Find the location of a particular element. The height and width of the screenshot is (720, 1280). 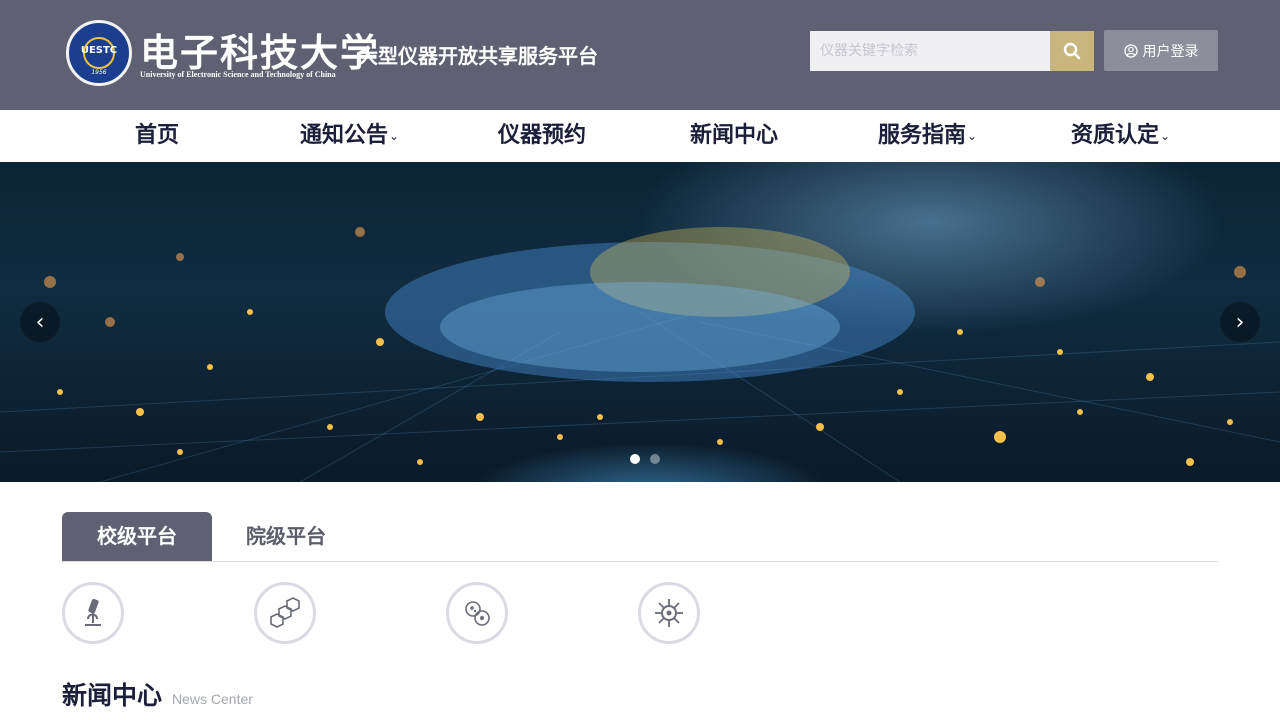

nav-notices: 通知公告⌄ is located at coordinates (349, 136).